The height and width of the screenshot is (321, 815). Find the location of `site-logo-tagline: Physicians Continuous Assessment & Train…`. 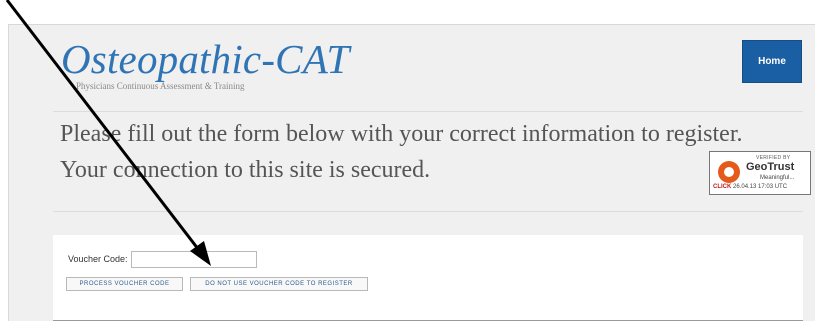

site-logo-tagline: Physicians Continuous Assessment & Train… is located at coordinates (160, 86).